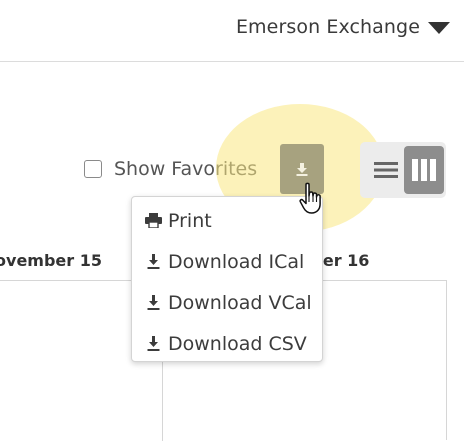  What do you see at coordinates (153, 221) in the screenshot?
I see `print-icon` at bounding box center [153, 221].